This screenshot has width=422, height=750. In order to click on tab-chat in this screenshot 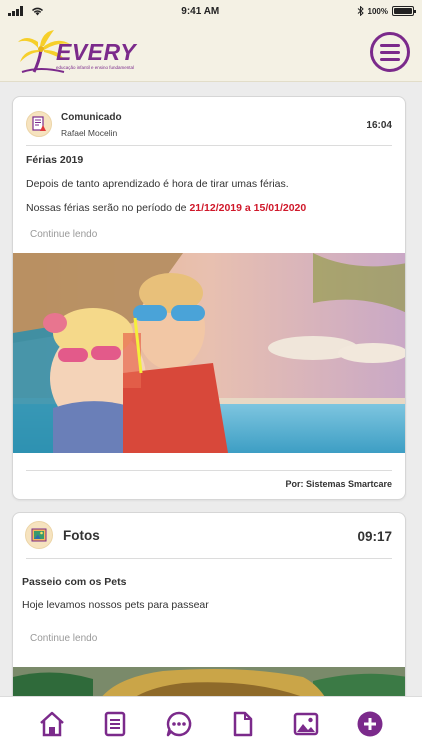, I will do `click(179, 724)`.